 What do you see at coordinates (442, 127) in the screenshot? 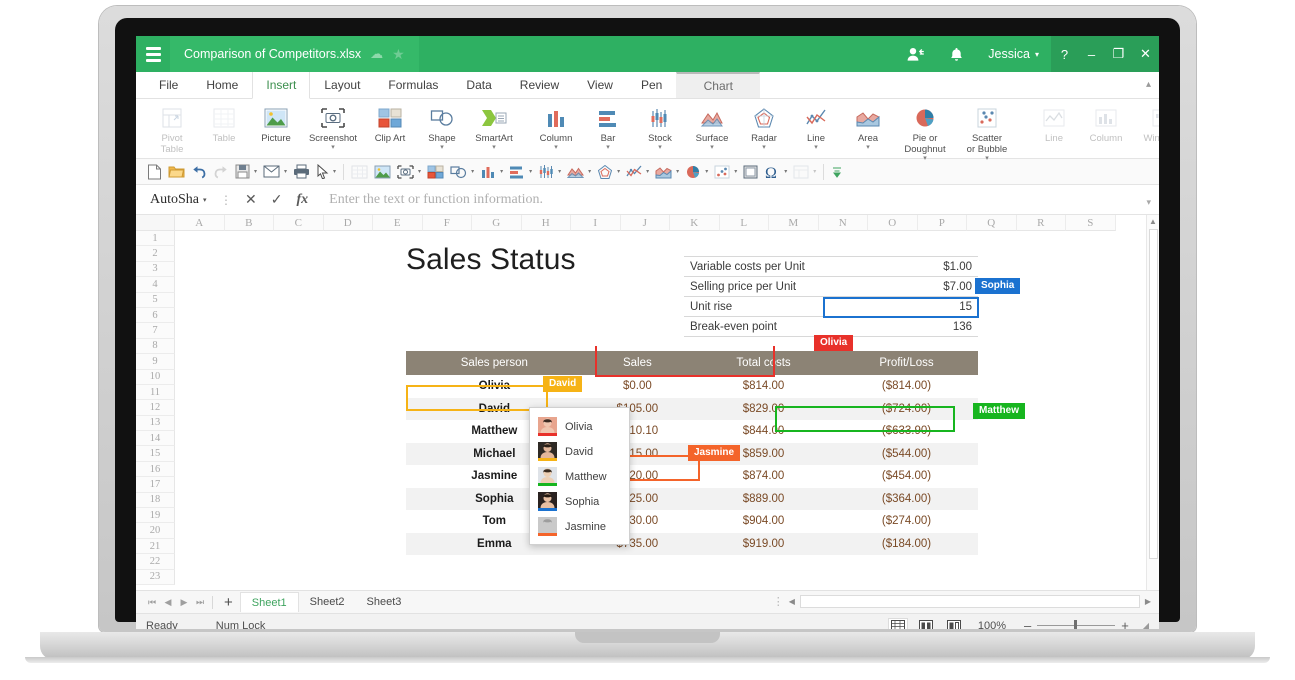
I see `ribbon-shape-button: Shape ▾` at bounding box center [442, 127].